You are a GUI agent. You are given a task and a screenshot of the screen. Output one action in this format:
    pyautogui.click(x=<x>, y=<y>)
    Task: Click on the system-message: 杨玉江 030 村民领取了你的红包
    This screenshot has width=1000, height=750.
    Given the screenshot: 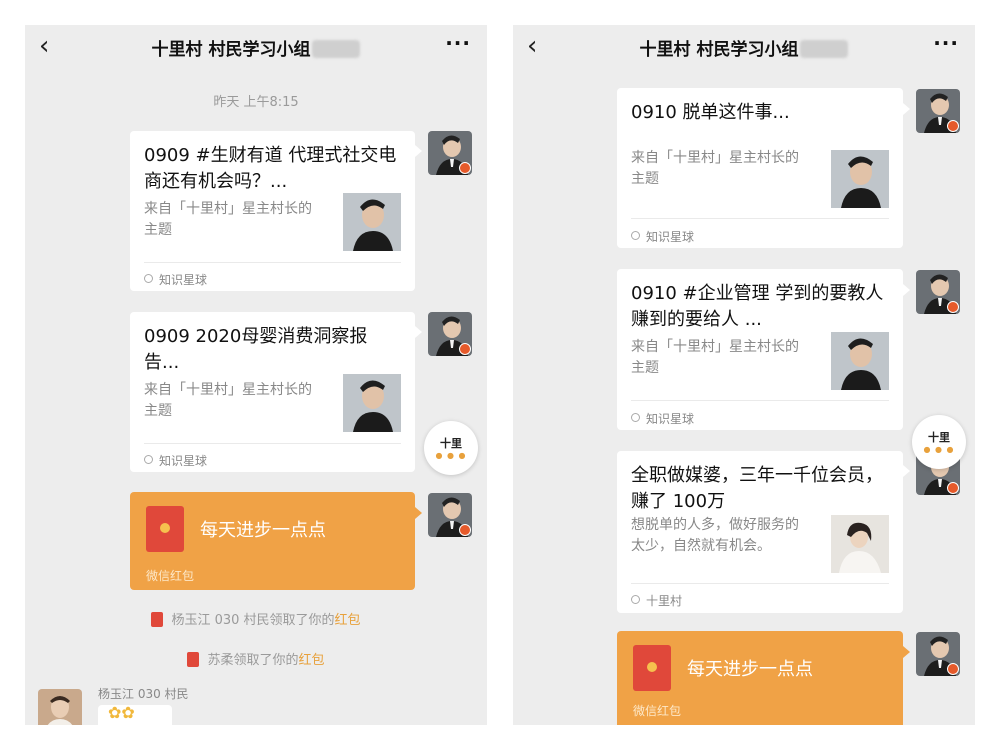 What is the action you would take?
    pyautogui.click(x=256, y=618)
    